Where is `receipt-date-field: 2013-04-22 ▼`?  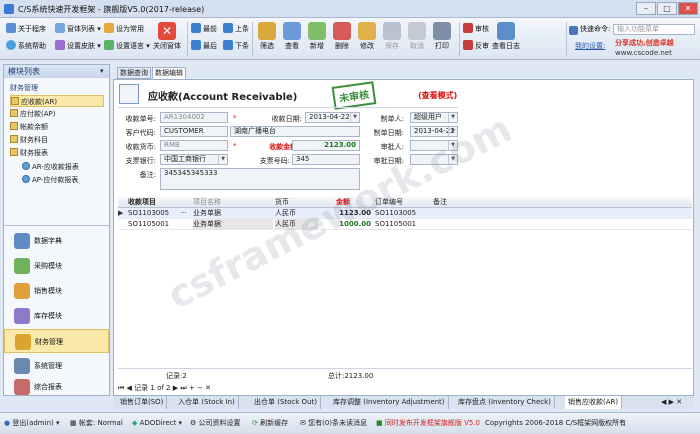 receipt-date-field: 2013-04-22 ▼ is located at coordinates (332, 117).